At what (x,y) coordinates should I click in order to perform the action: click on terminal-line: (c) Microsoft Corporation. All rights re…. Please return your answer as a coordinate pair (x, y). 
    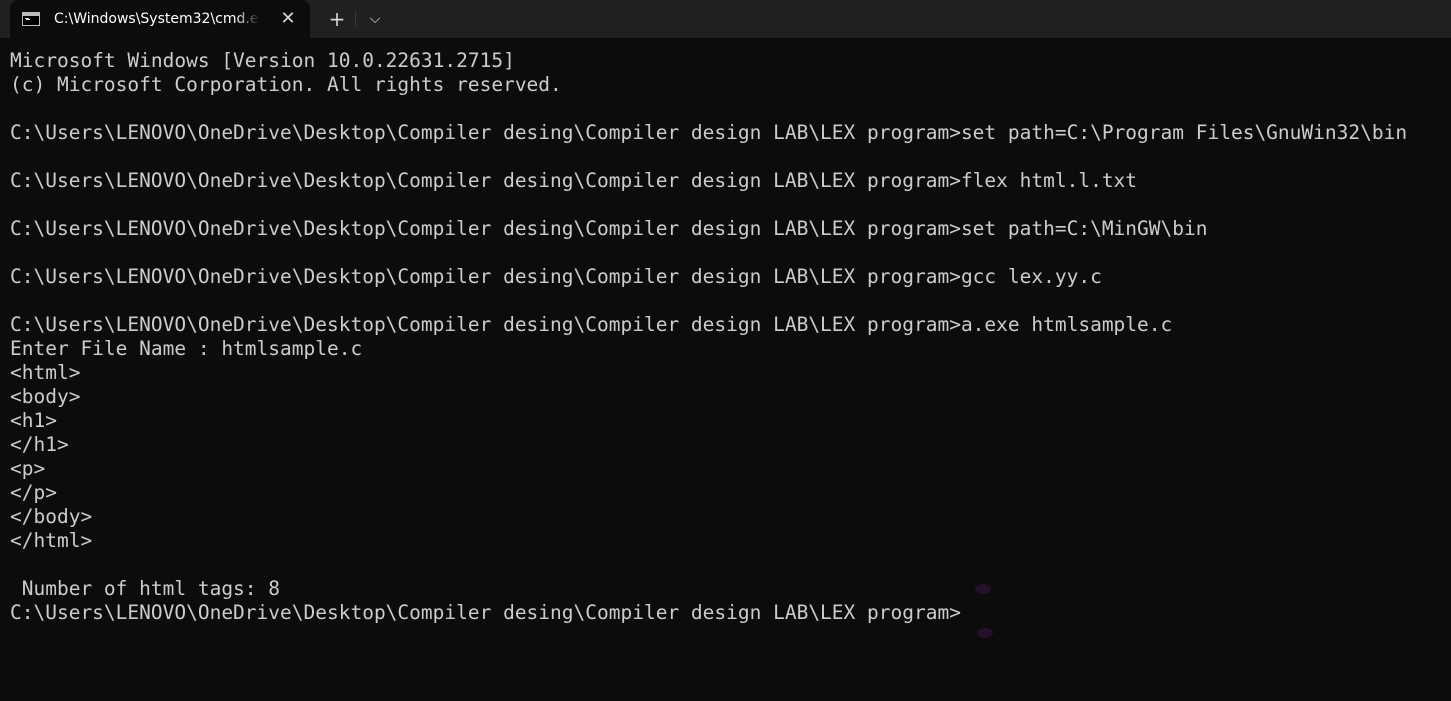
    Looking at the image, I should click on (286, 84).